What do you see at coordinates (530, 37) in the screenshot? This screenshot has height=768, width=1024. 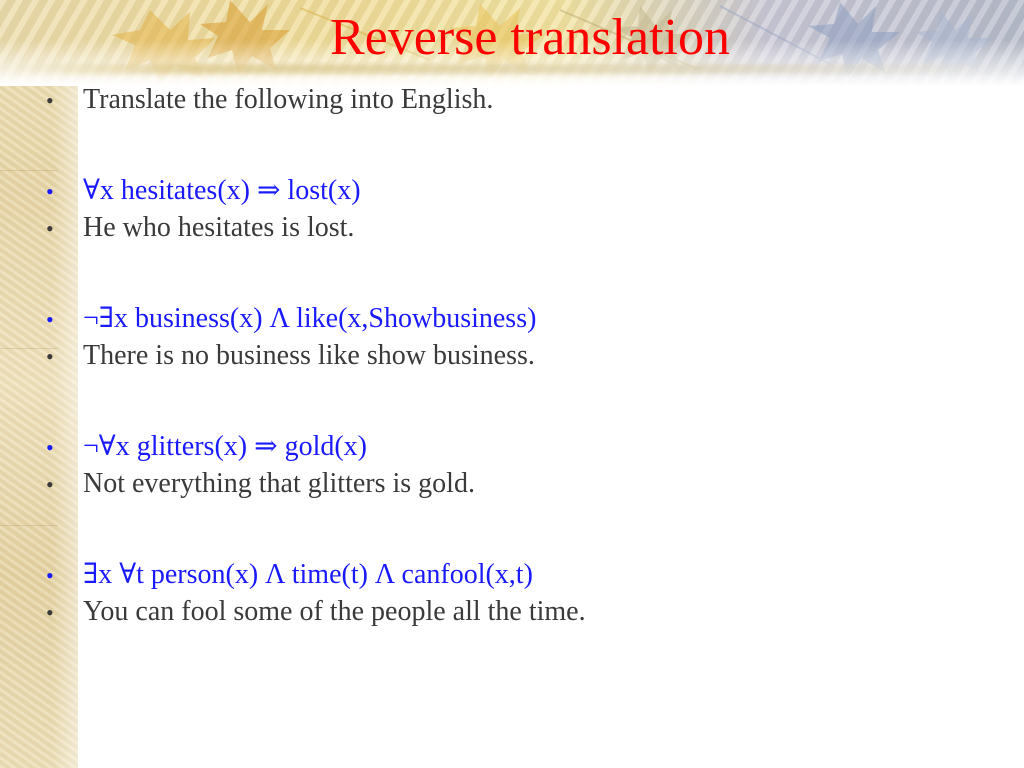 I see `slide-title: Reverse translation` at bounding box center [530, 37].